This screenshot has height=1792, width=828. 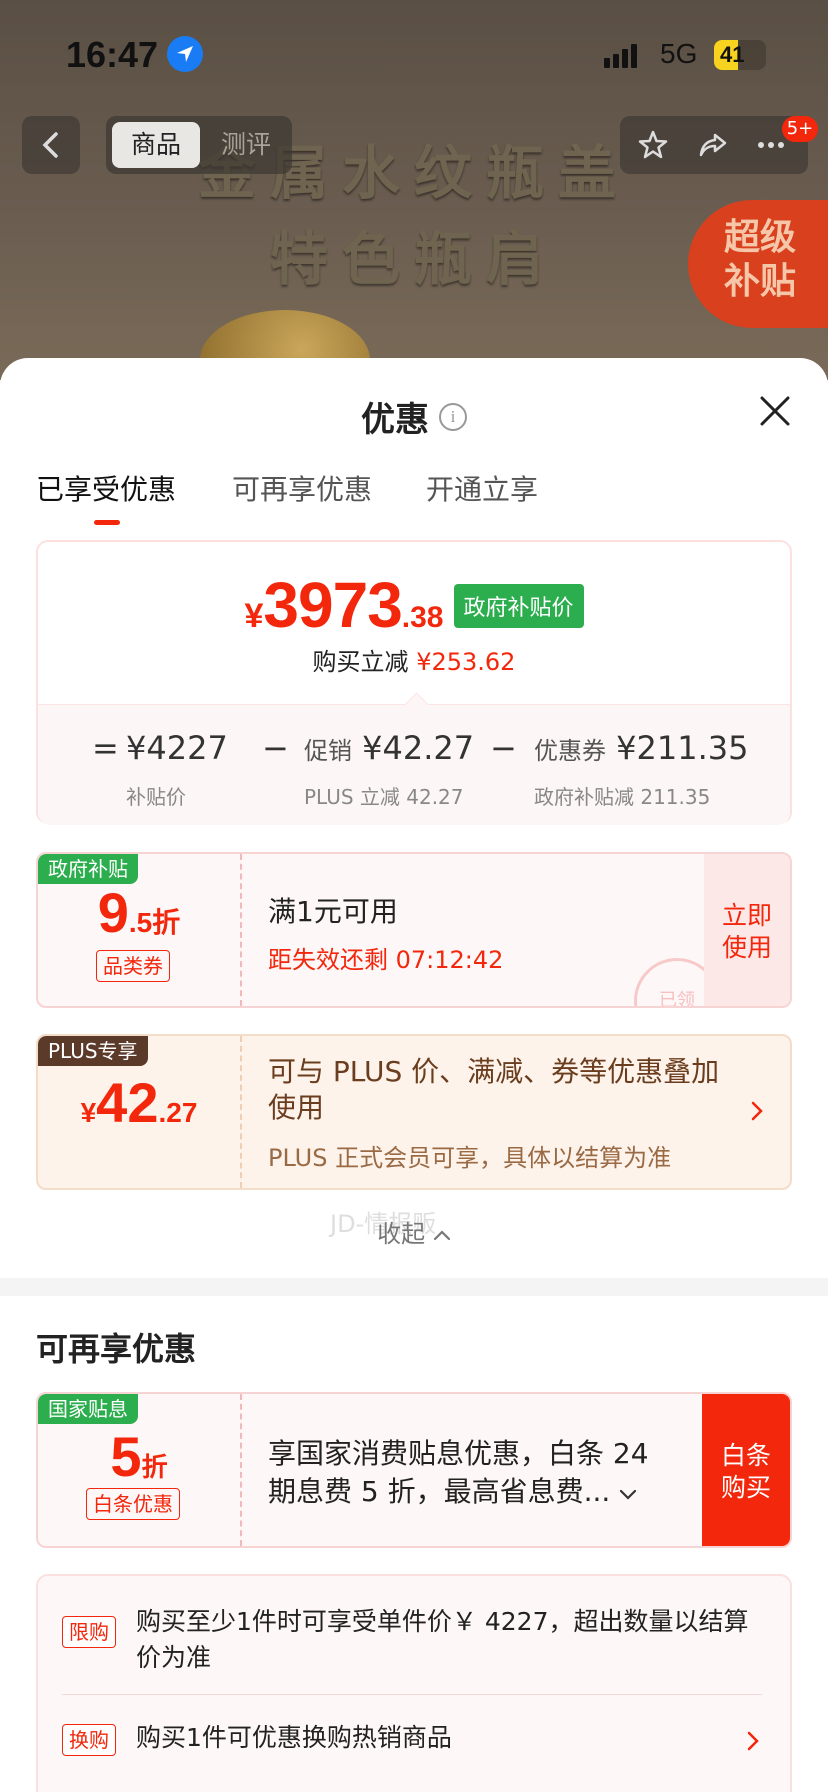 I want to click on battery-icon: 41, so click(x=740, y=55).